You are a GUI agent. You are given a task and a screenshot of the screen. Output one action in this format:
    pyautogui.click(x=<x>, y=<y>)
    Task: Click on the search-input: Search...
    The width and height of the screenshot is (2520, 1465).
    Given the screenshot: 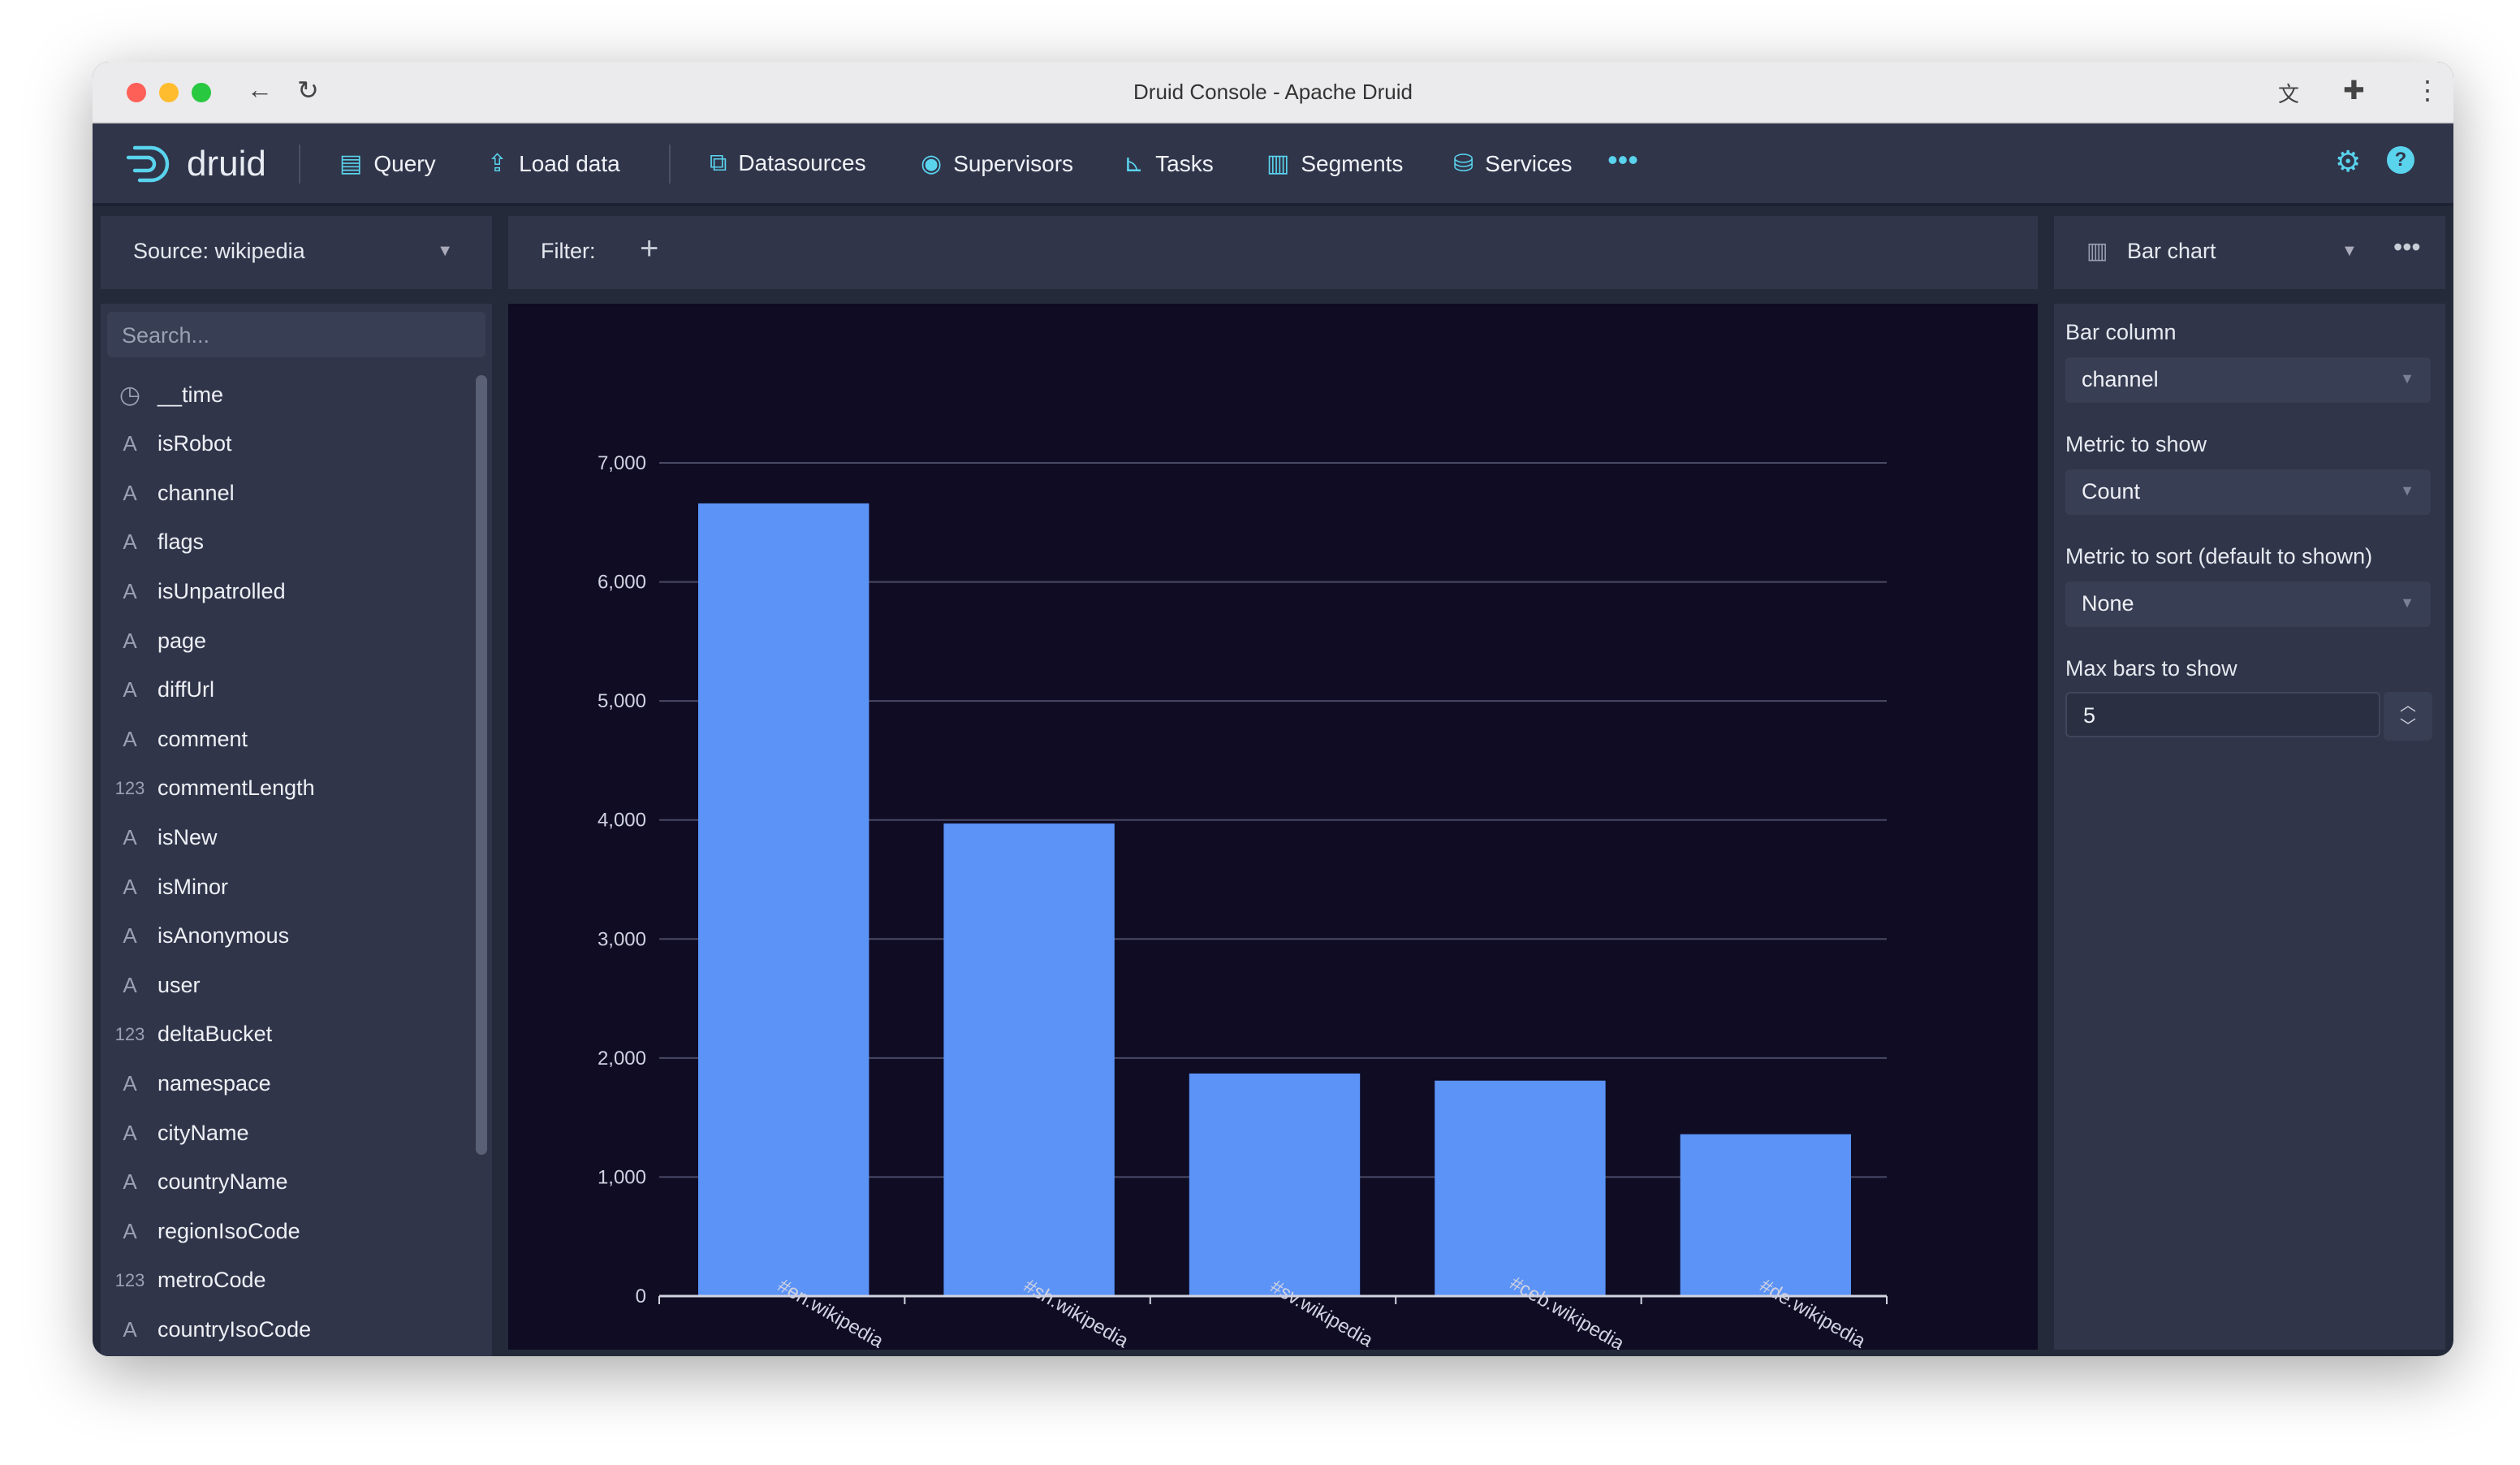 What is the action you would take?
    pyautogui.click(x=296, y=334)
    